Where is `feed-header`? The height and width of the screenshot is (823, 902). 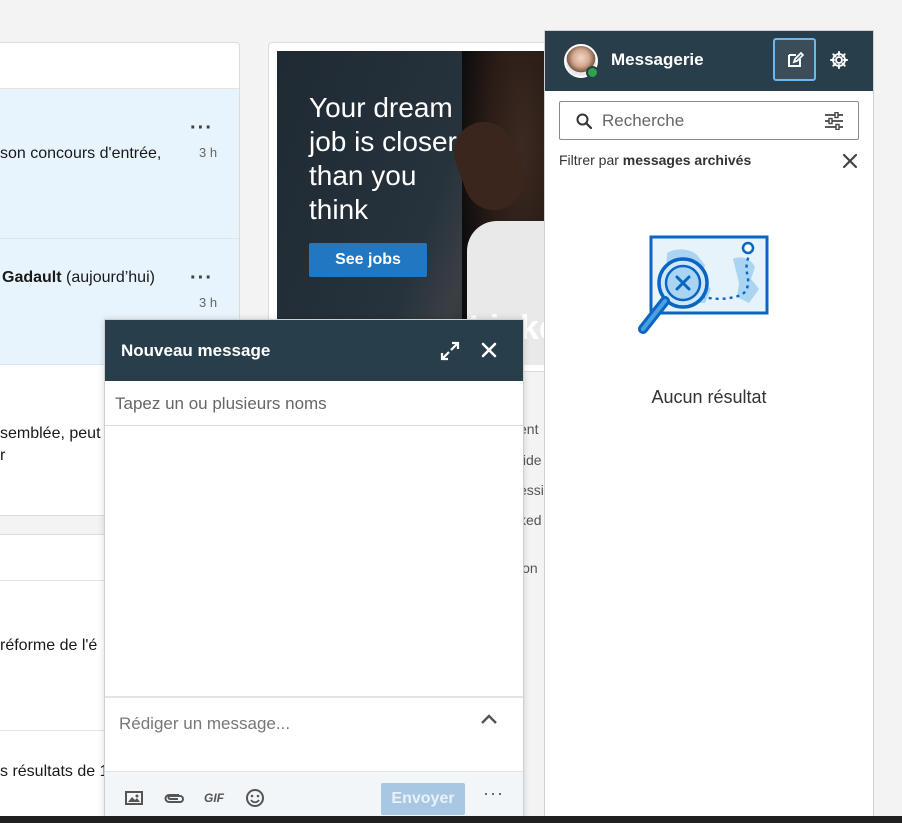
feed-header is located at coordinates (119, 66).